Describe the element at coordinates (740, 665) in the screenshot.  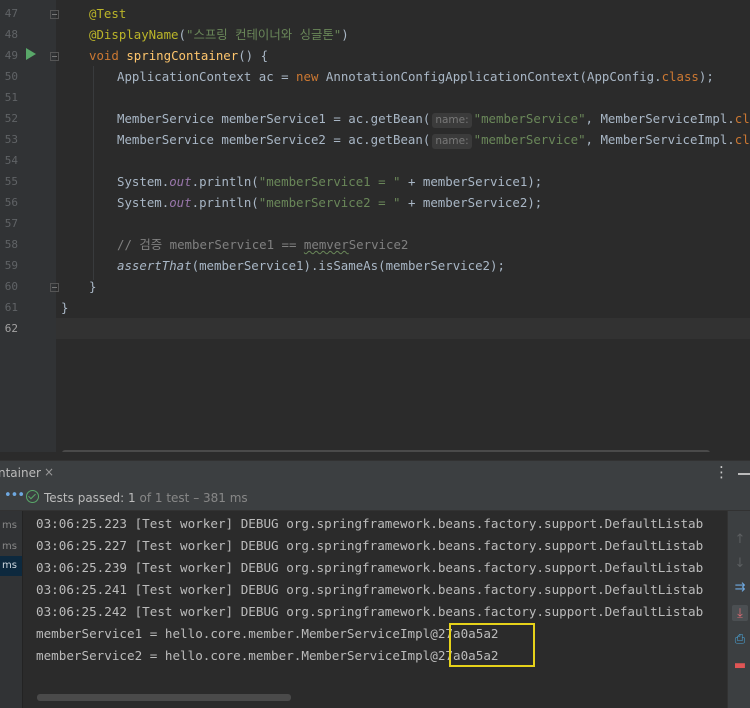
I see `trash-icon: ▬` at that location.